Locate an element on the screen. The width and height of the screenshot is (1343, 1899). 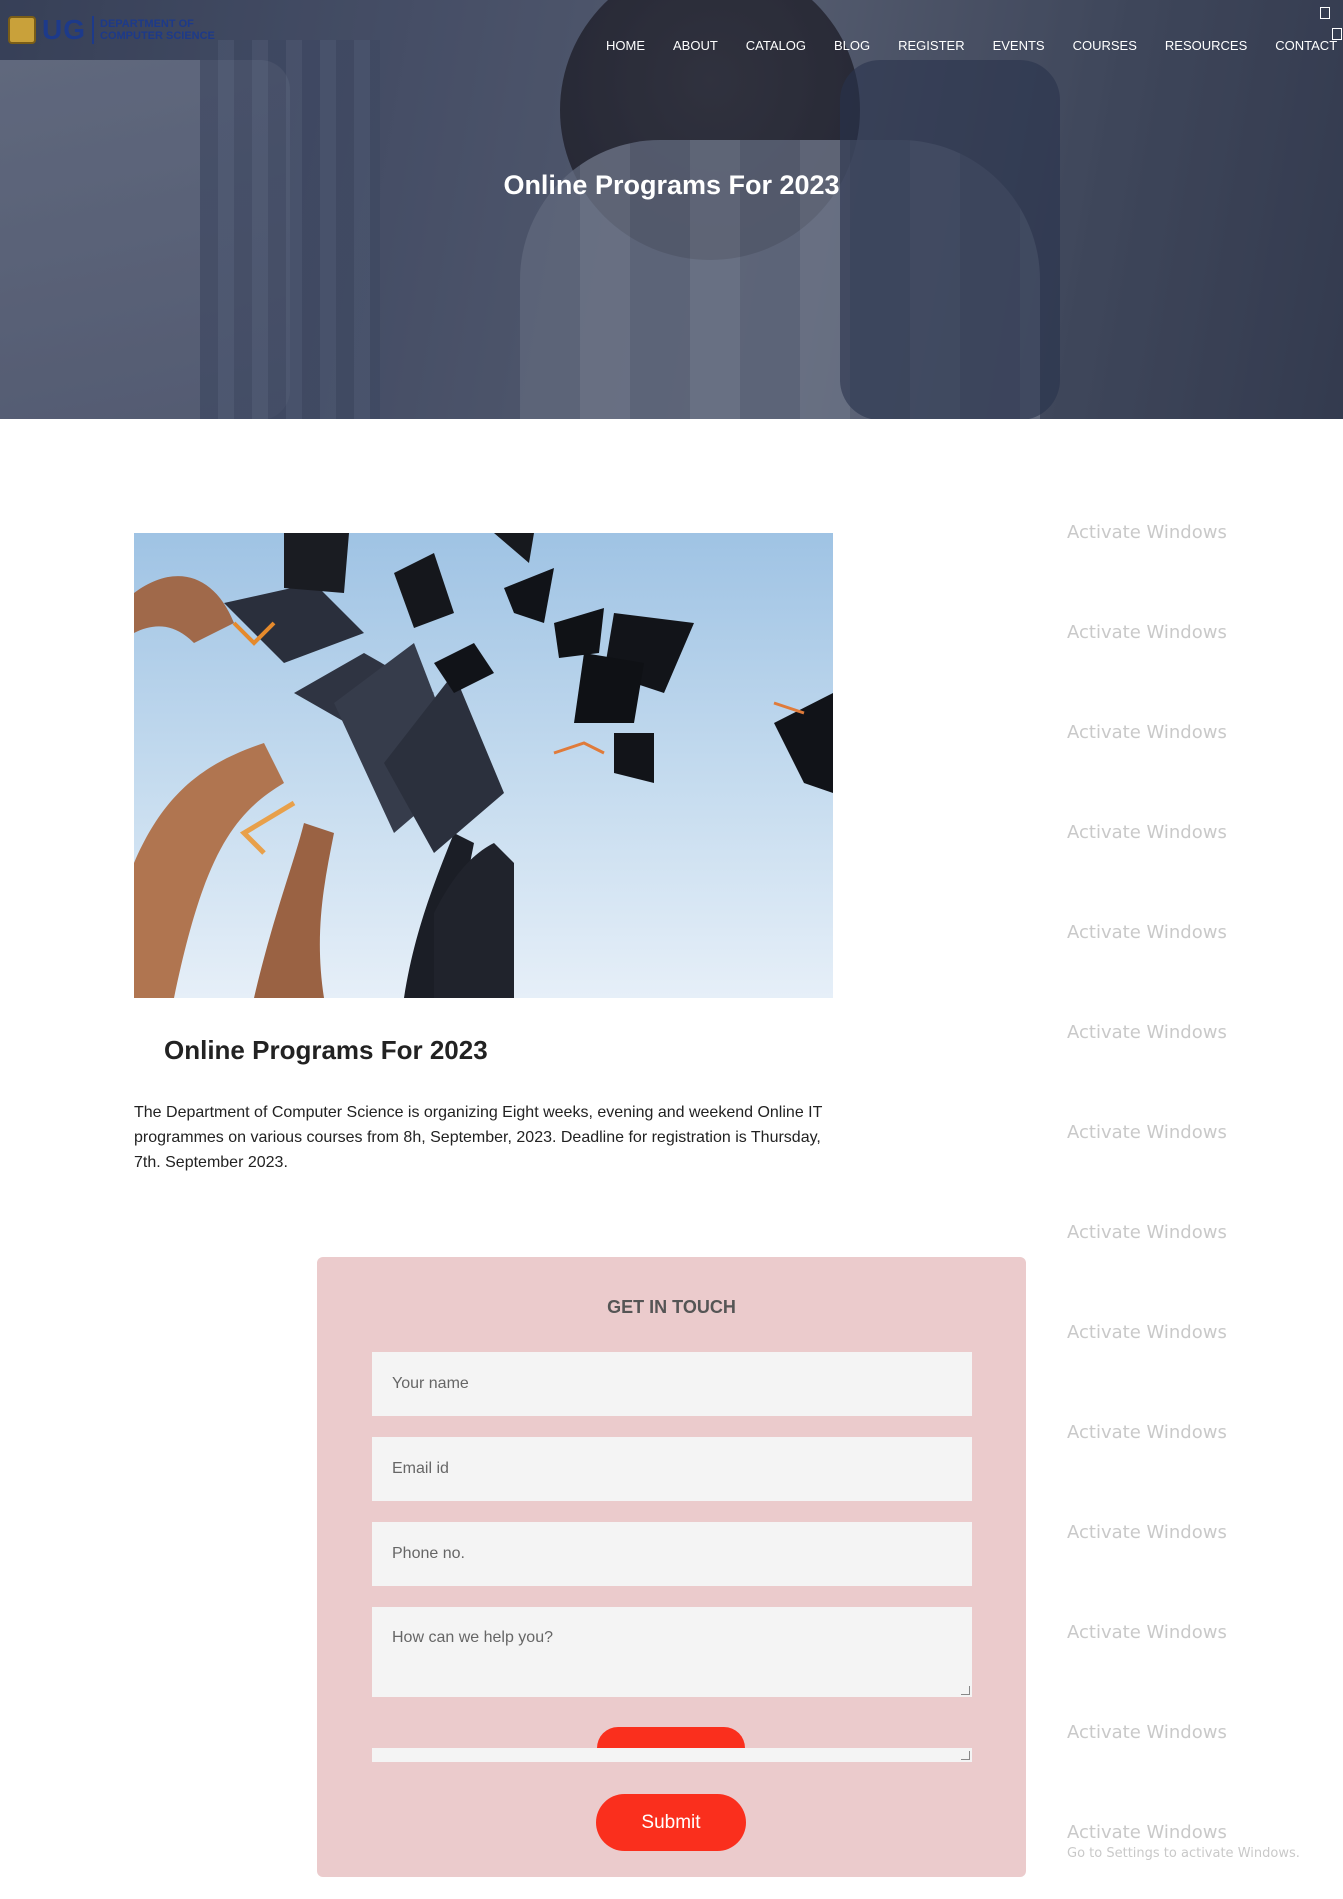
logo-dept-text: DEPARTMENT OF COMPUTER SCIENCE is located at coordinates (157, 30).